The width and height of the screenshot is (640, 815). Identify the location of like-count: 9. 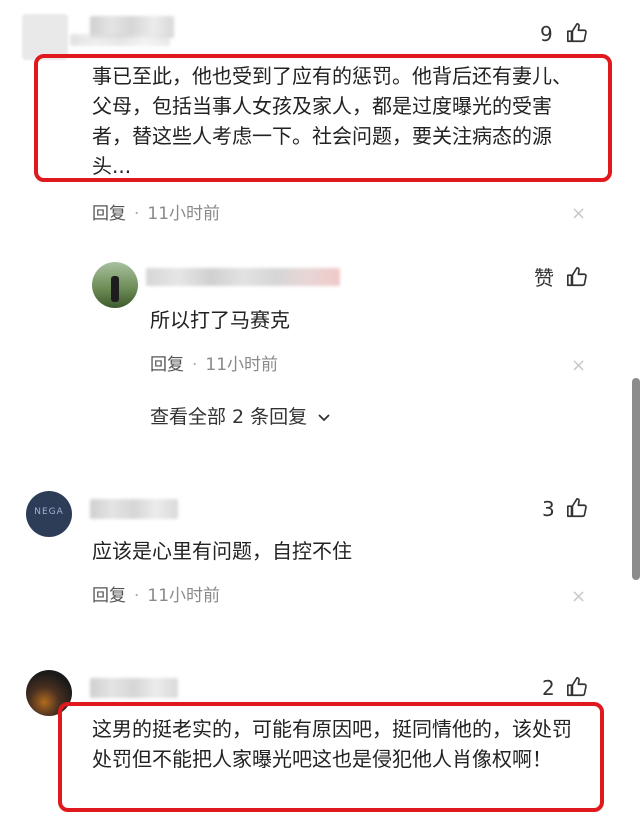
(546, 34).